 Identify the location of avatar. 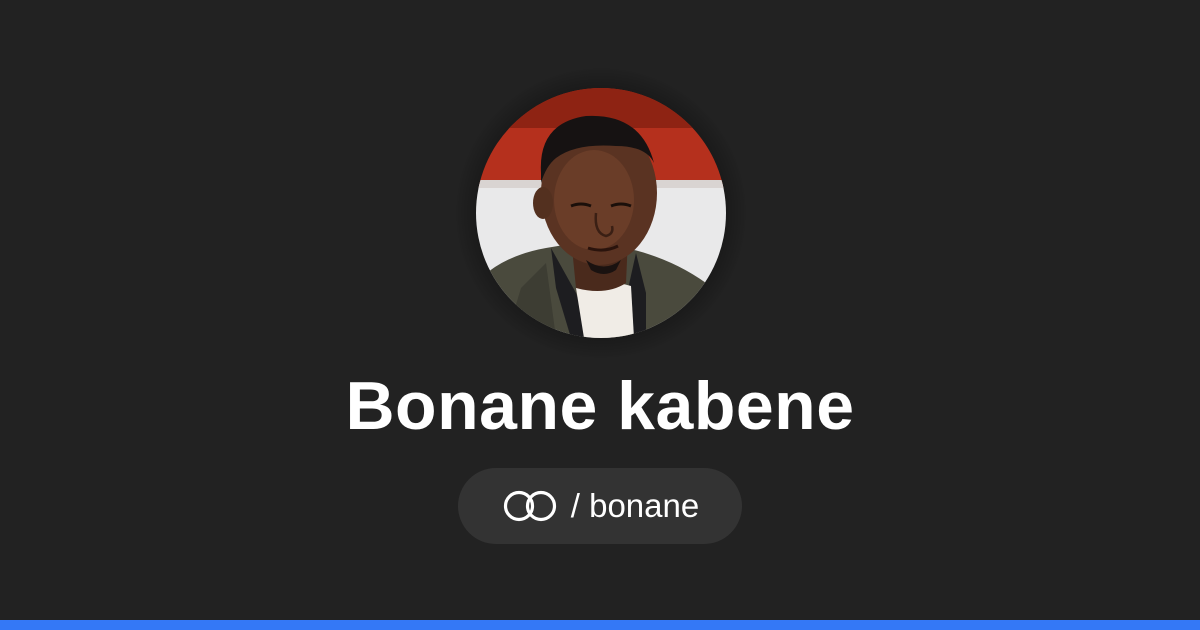
(601, 213).